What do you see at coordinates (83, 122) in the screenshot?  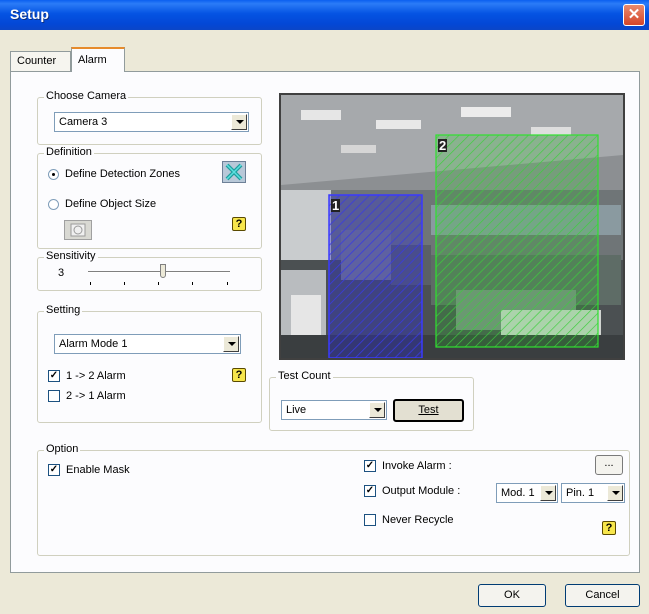 I see `camera-select-value: Camera 3` at bounding box center [83, 122].